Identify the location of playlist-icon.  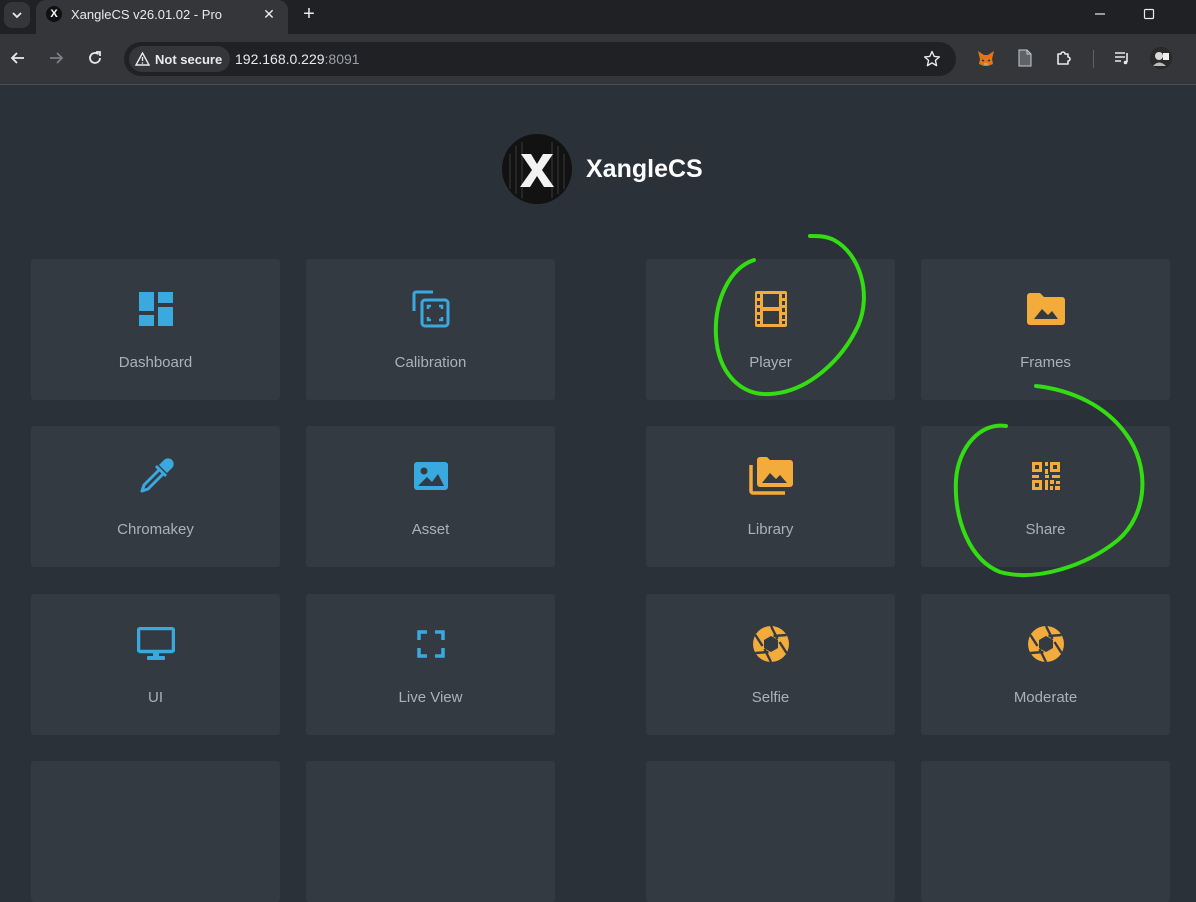
(1121, 58).